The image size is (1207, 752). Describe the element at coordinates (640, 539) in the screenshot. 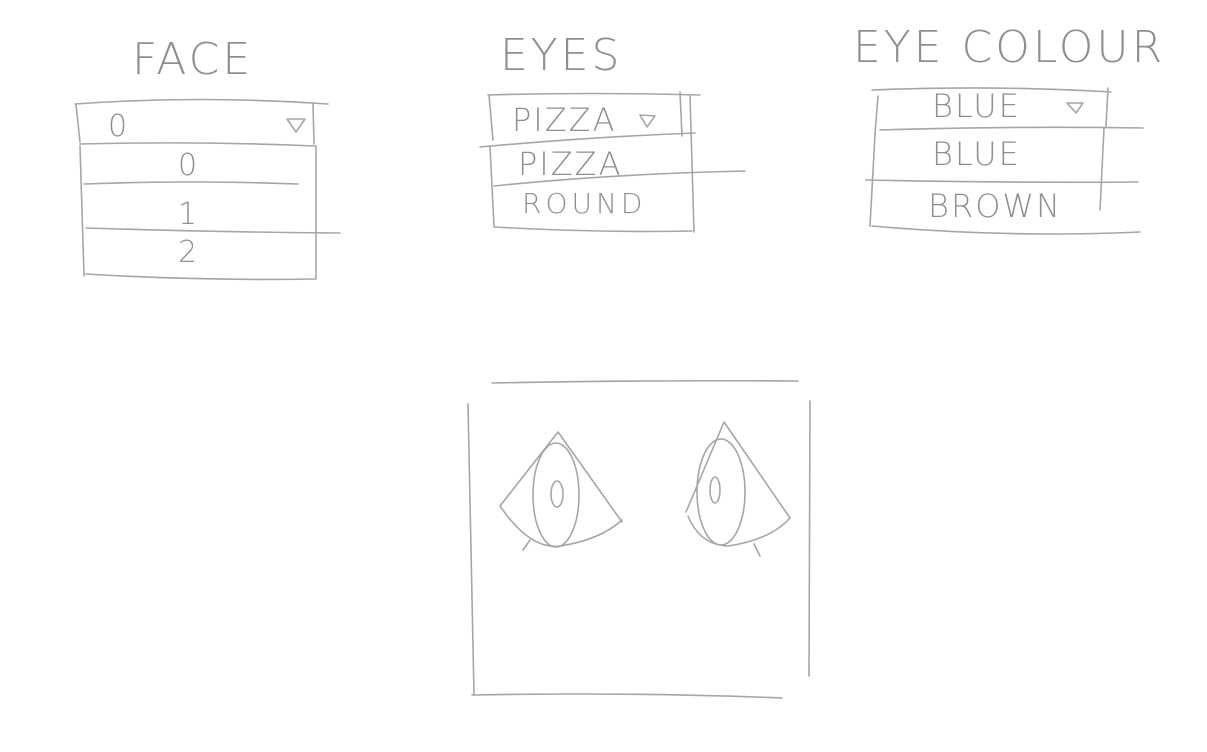

I see `face-preview` at that location.